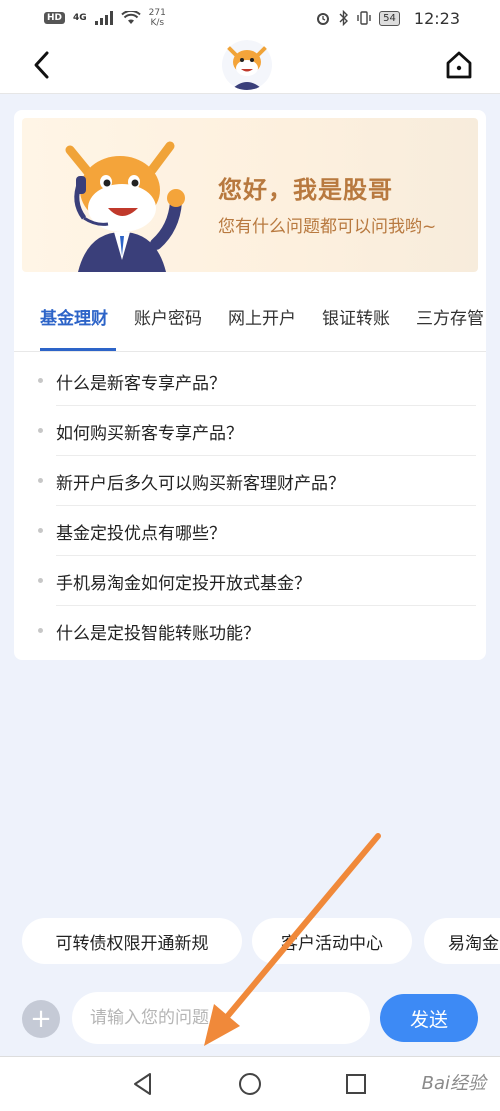 The height and width of the screenshot is (1111, 500). I want to click on back-button, so click(42, 65).